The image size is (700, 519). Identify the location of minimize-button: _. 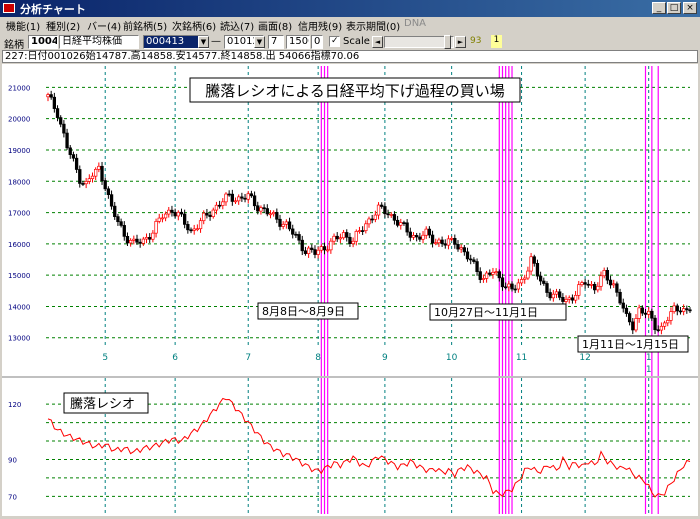
(659, 8).